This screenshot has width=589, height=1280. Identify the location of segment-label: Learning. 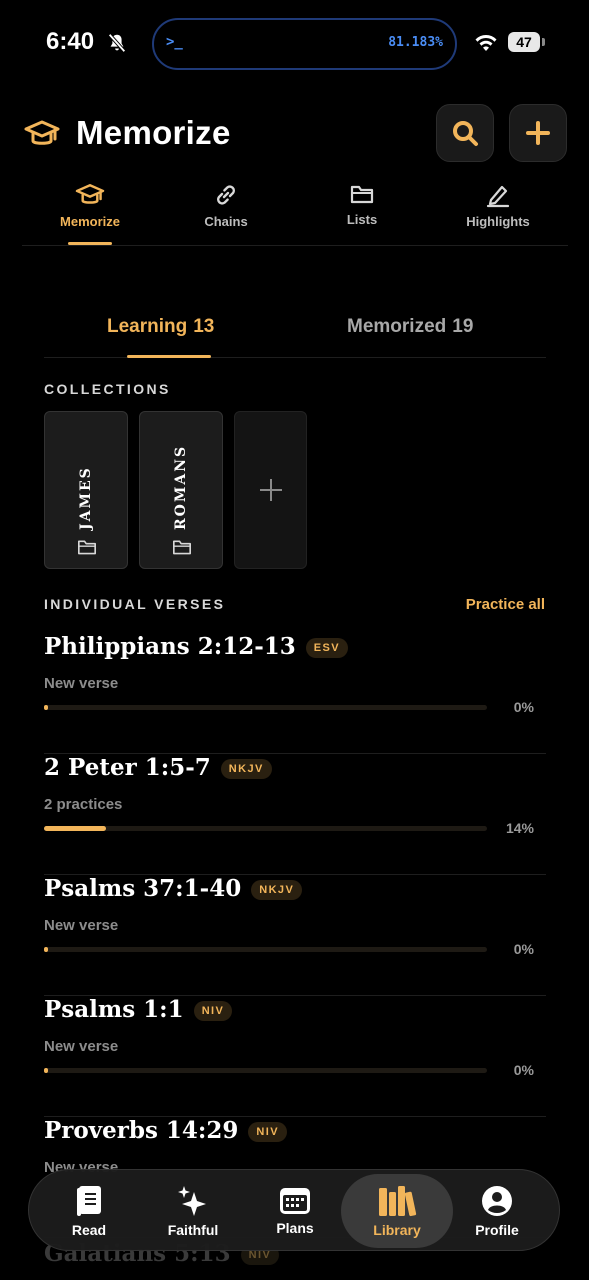
(147, 326).